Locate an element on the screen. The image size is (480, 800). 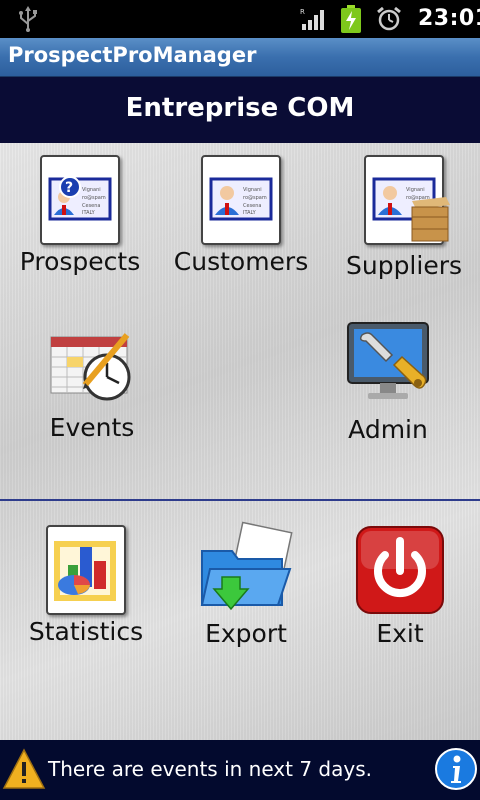
prospects-label: Prospects is located at coordinates (80, 261).